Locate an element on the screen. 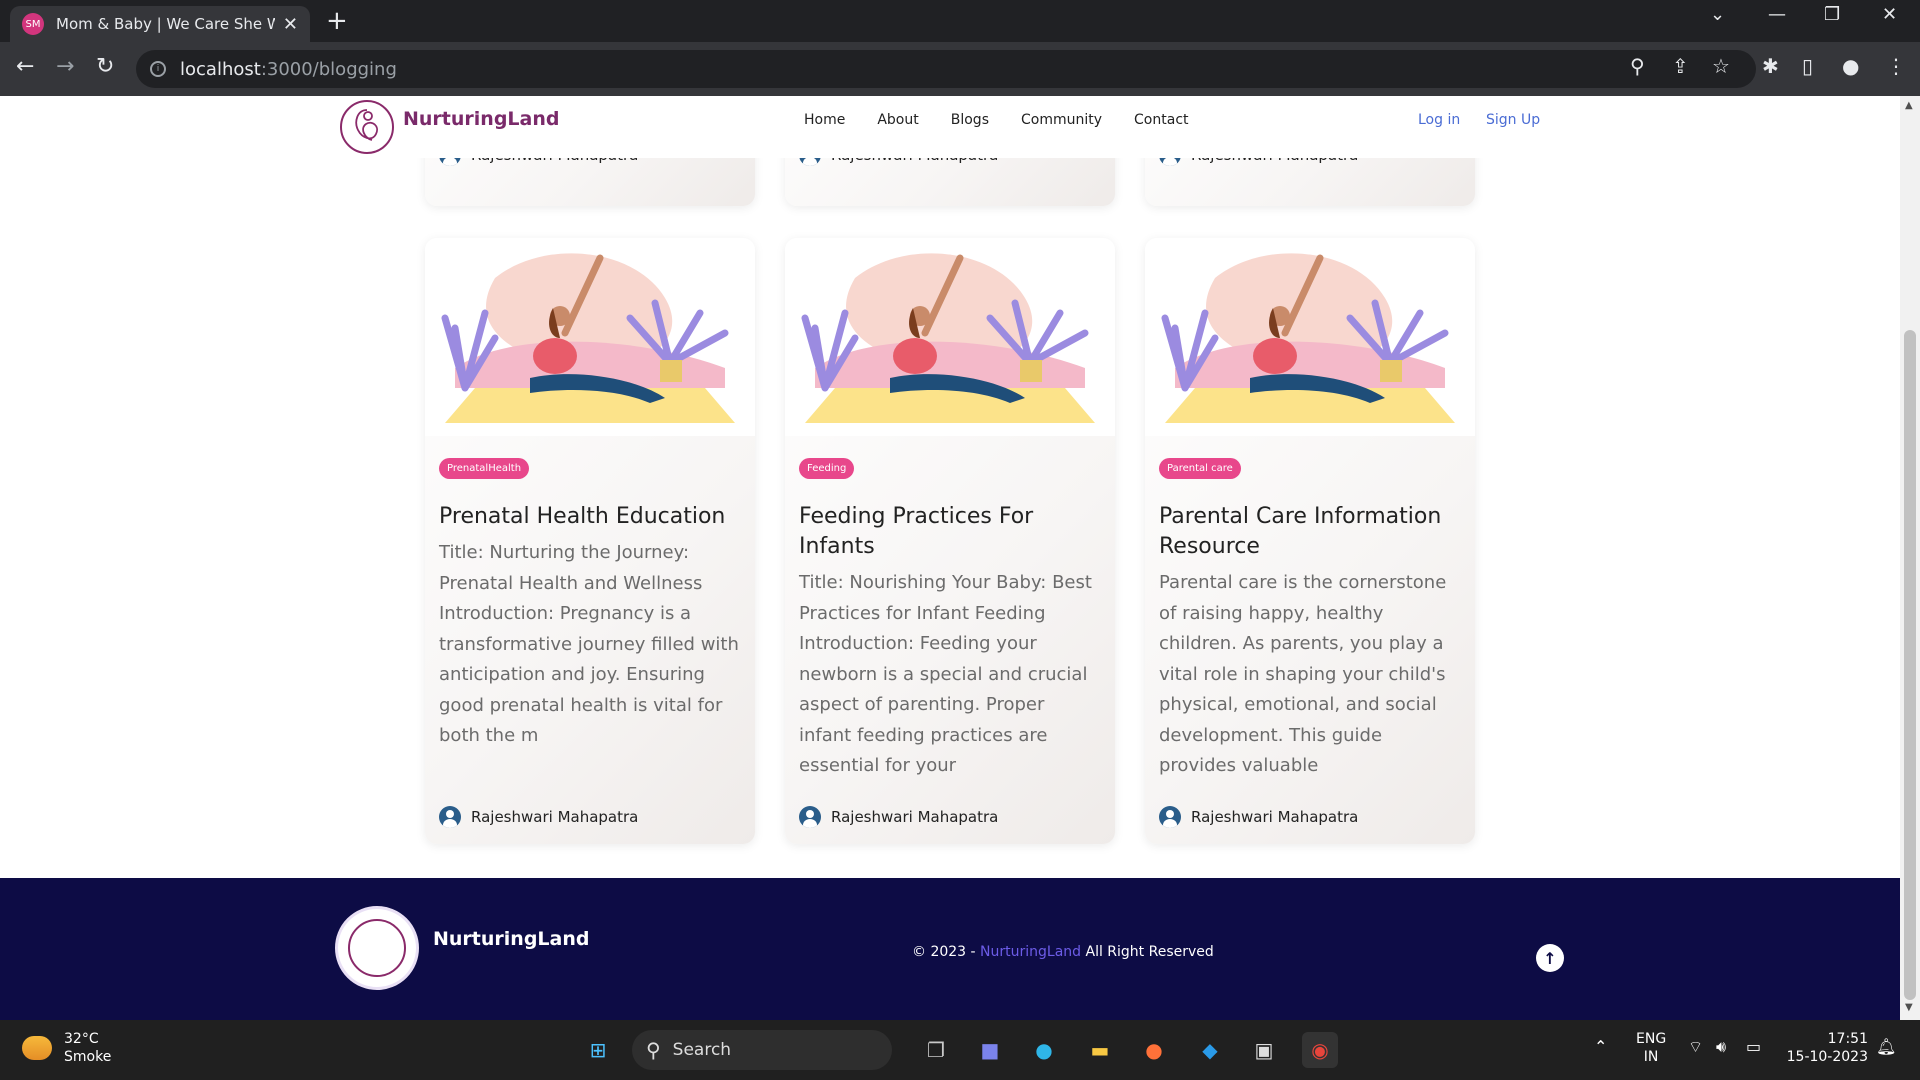  tab-title: Mom & Baby | We Care She Win is located at coordinates (165, 24).